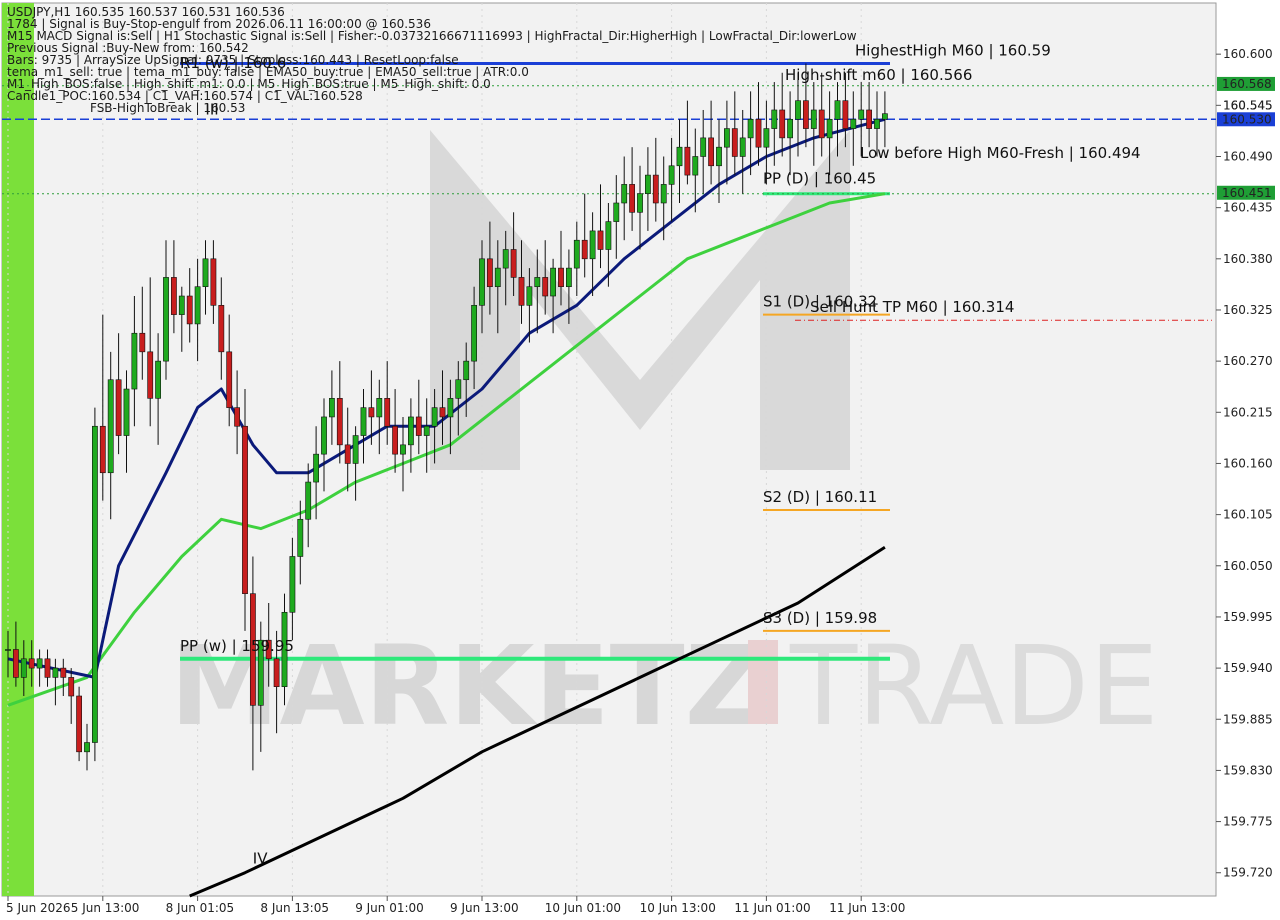 The image size is (1280, 920). Describe the element at coordinates (878, 75) in the screenshot. I see `level-label: High-shift m60 | 160.566` at that location.